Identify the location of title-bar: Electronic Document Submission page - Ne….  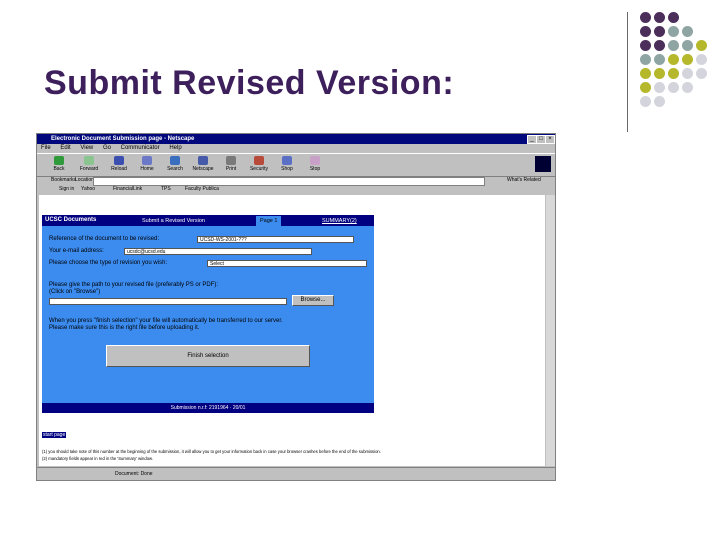
(296, 139).